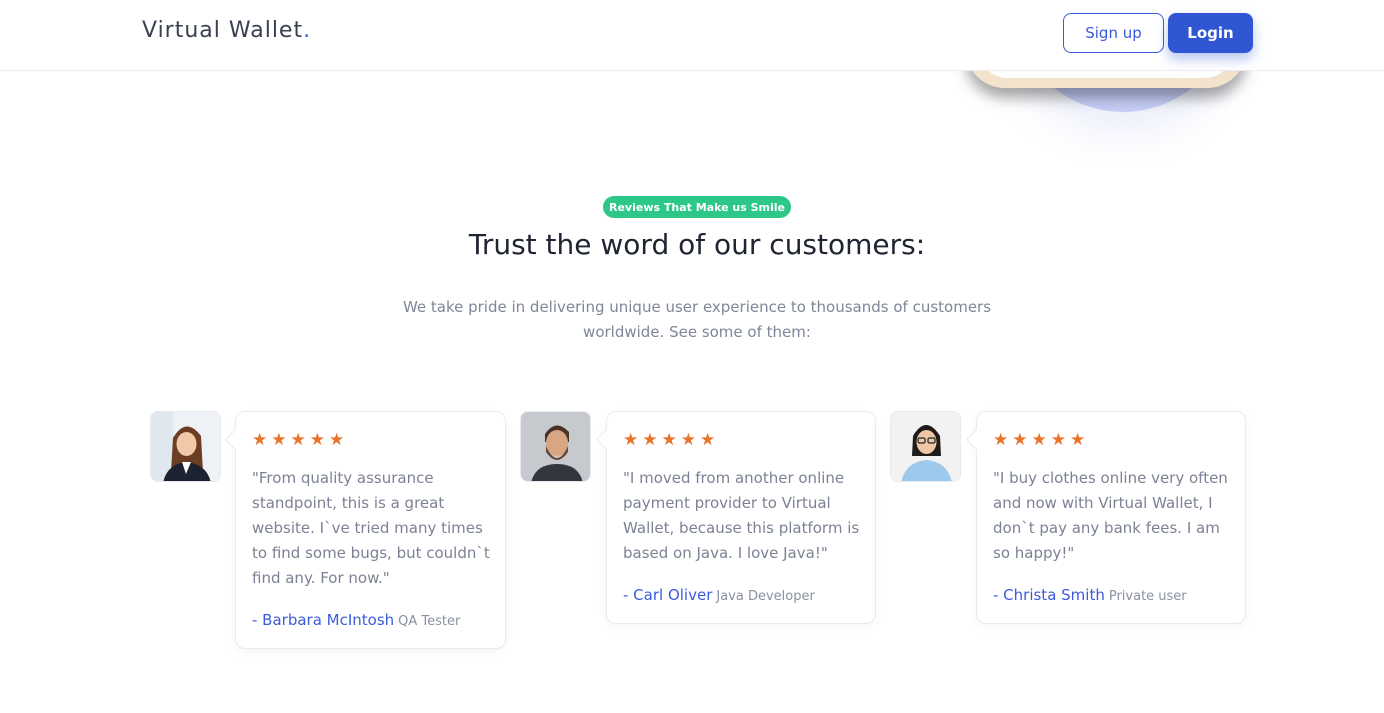 The width and height of the screenshot is (1384, 713). What do you see at coordinates (1049, 595) in the screenshot?
I see `reviewer-name: - Christa Smith` at bounding box center [1049, 595].